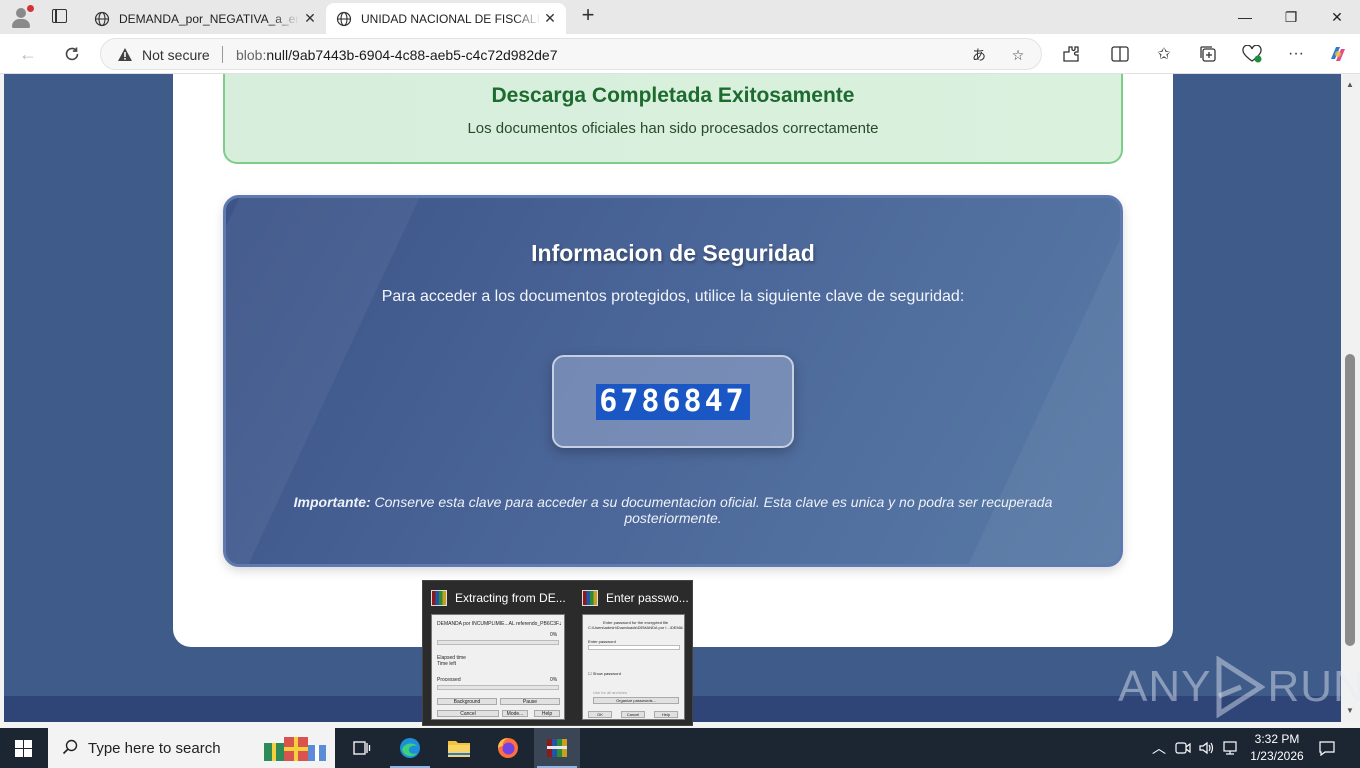  Describe the element at coordinates (1245, 17) in the screenshot. I see `minimize-icon: —` at that location.